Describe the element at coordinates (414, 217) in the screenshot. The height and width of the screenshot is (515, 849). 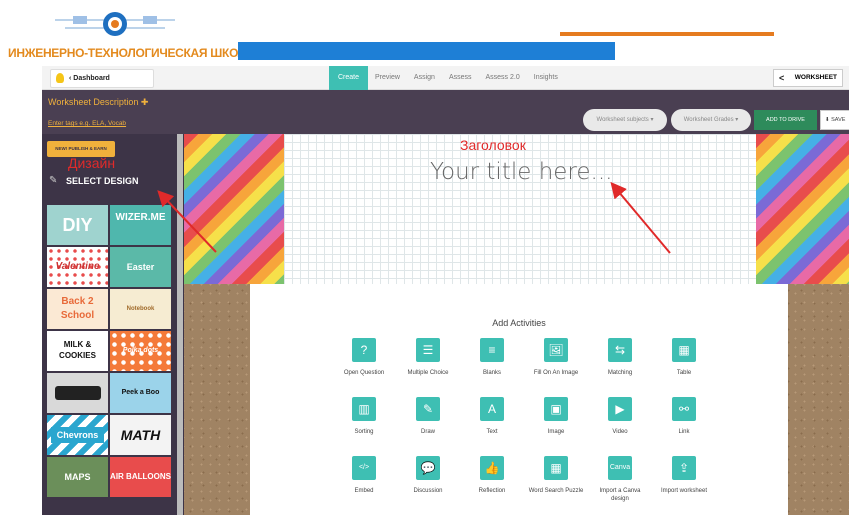
I see `annotation-arrows` at that location.